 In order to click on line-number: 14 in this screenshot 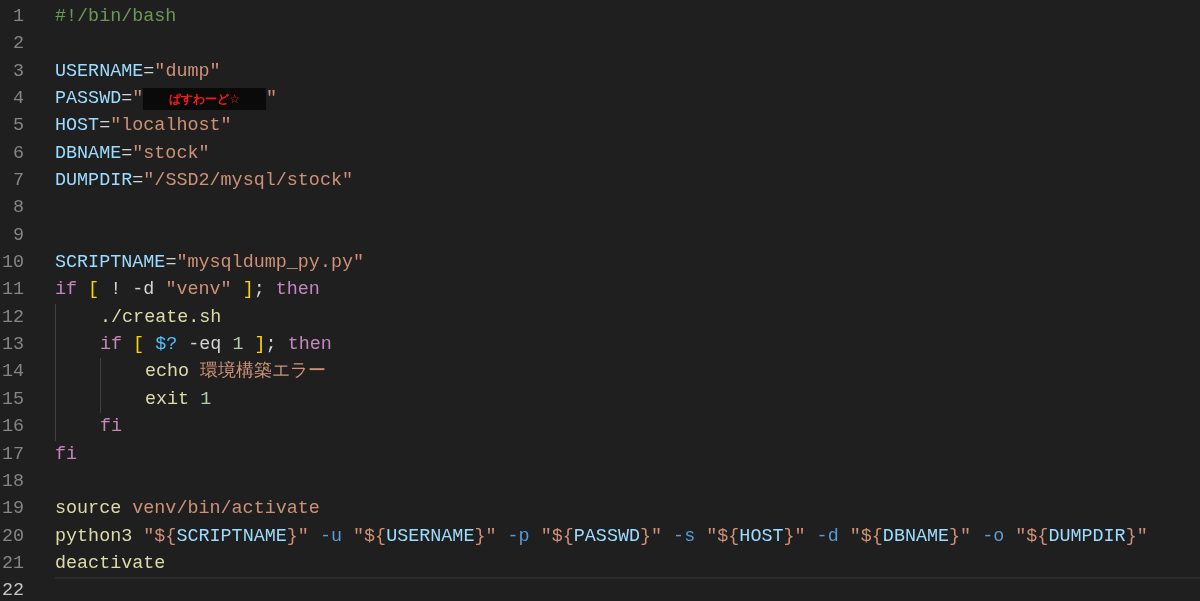, I will do `click(12, 372)`.